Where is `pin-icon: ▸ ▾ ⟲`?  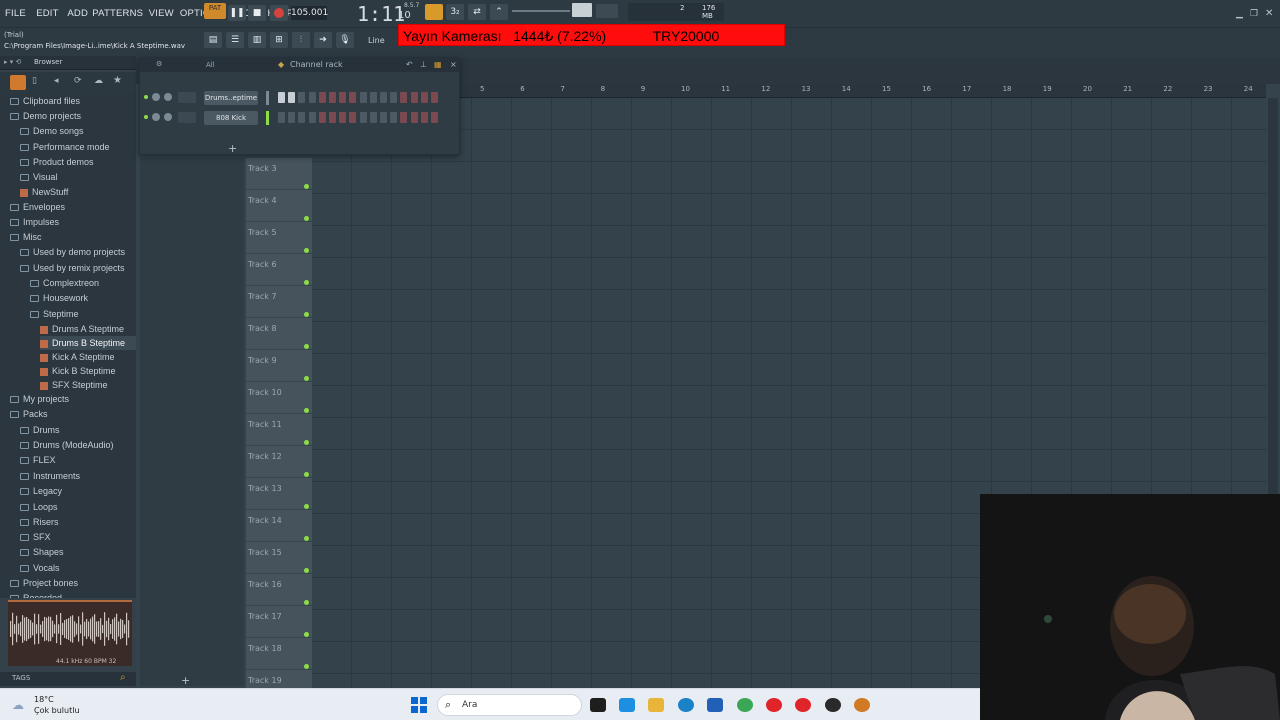 pin-icon: ▸ ▾ ⟲ is located at coordinates (12, 62).